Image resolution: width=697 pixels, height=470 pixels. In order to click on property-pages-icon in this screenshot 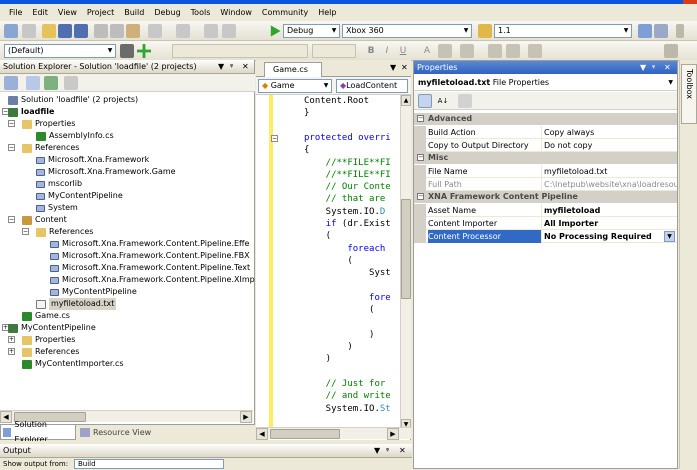, I will do `click(465, 101)`.